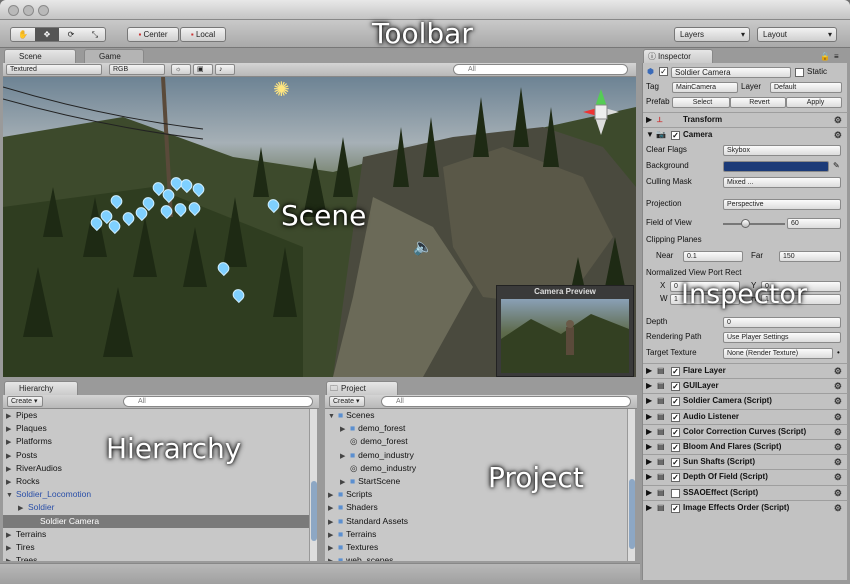  What do you see at coordinates (782, 337) in the screenshot?
I see `rendering-path-dropdown: Use Player Settings` at bounding box center [782, 337].